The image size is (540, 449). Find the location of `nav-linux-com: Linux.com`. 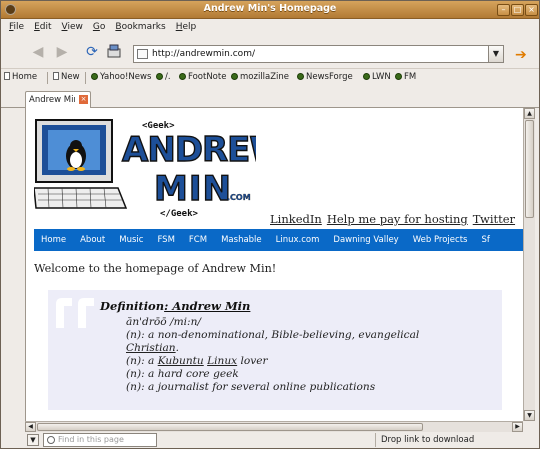

nav-linux-com: Linux.com is located at coordinates (298, 237).